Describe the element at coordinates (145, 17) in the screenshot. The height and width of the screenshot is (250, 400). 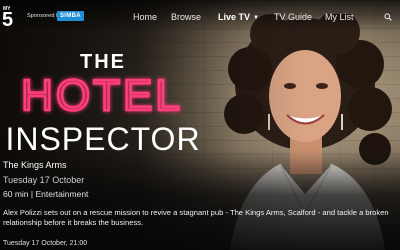
I see `nav-item-home: Home` at that location.